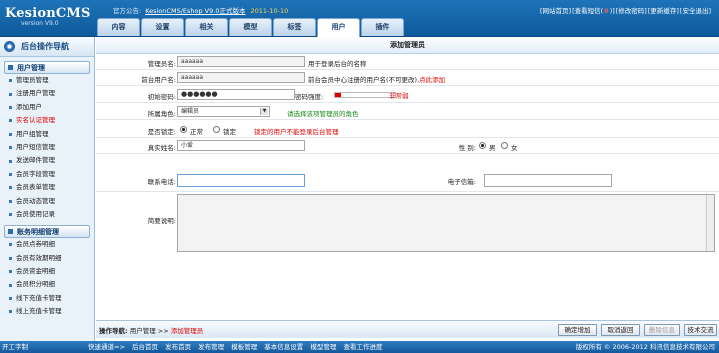 The width and height of the screenshot is (719, 353). I want to click on sidebar-item: 会员表单管理, so click(51, 187).